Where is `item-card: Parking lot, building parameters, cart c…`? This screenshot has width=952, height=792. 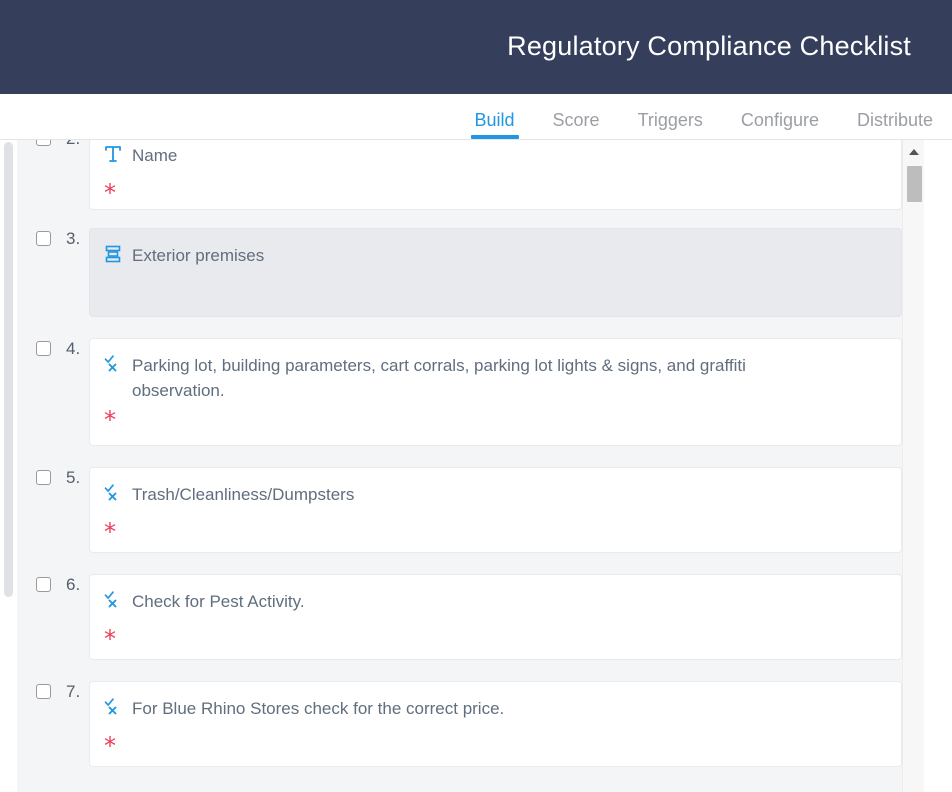 item-card: Parking lot, building parameters, cart c… is located at coordinates (495, 392).